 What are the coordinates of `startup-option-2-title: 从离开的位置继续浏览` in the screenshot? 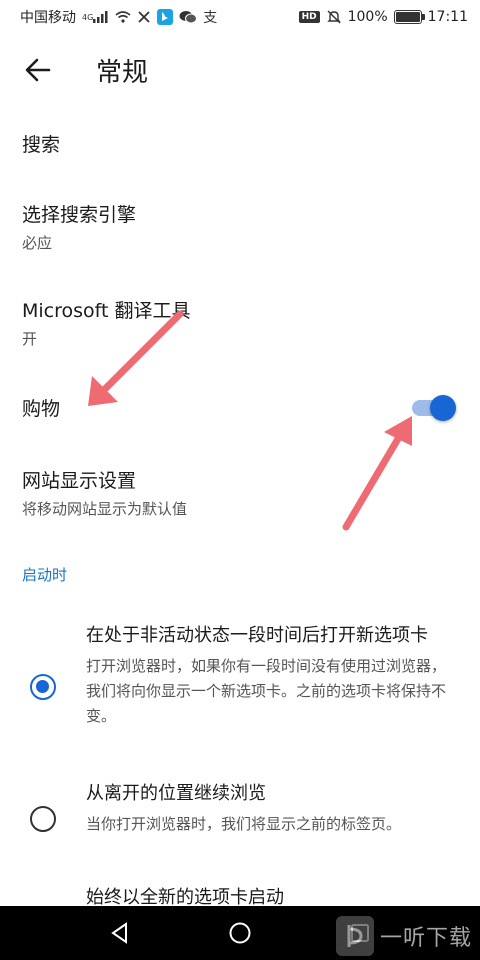 It's located at (176, 793).